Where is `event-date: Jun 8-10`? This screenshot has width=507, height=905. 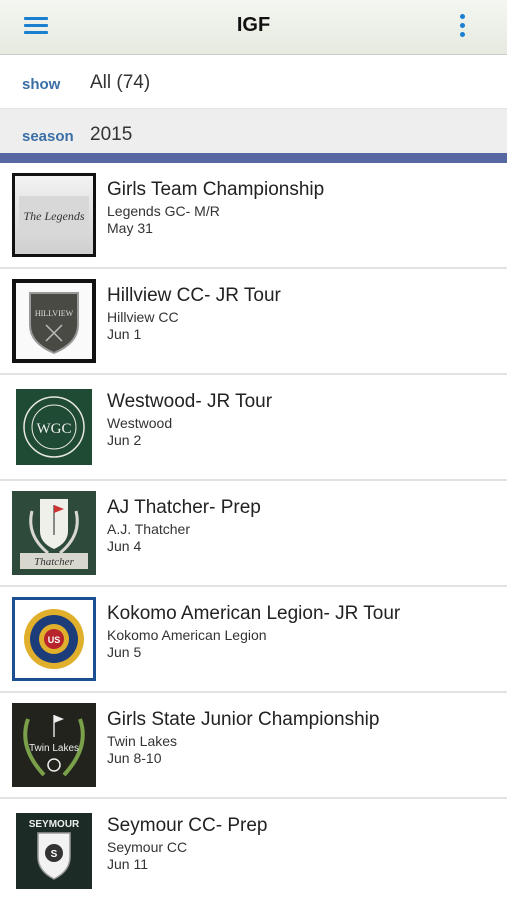 event-date: Jun 8-10 is located at coordinates (134, 758).